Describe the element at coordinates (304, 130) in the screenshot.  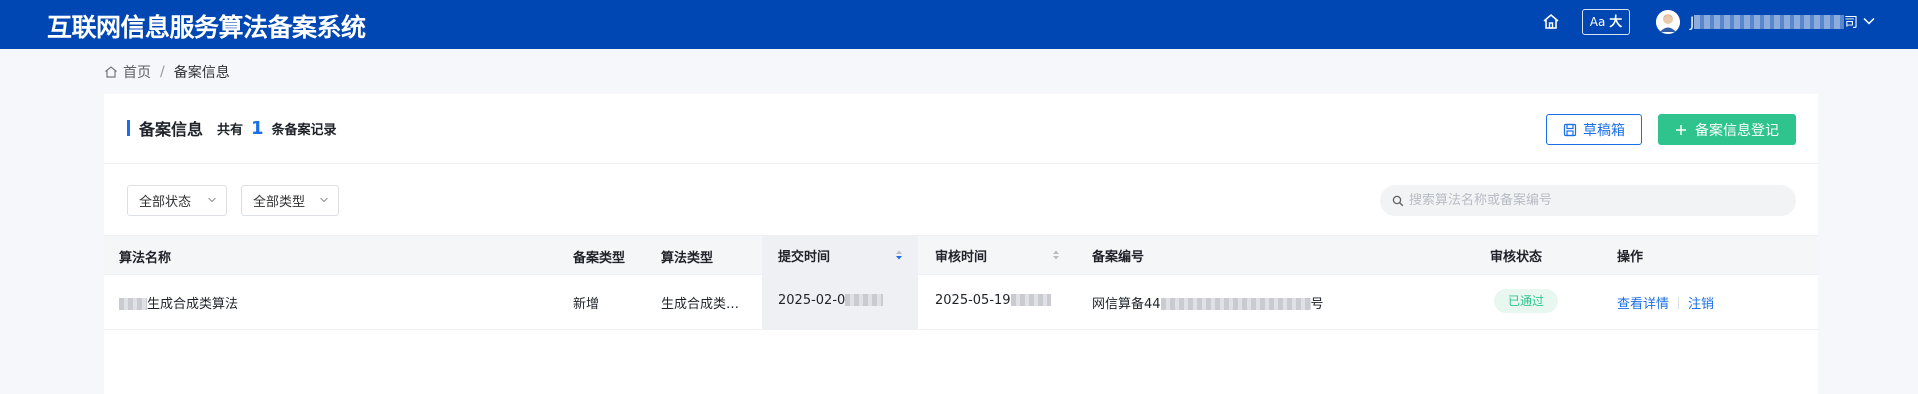
I see `summary-suffix: 条备案记录` at that location.